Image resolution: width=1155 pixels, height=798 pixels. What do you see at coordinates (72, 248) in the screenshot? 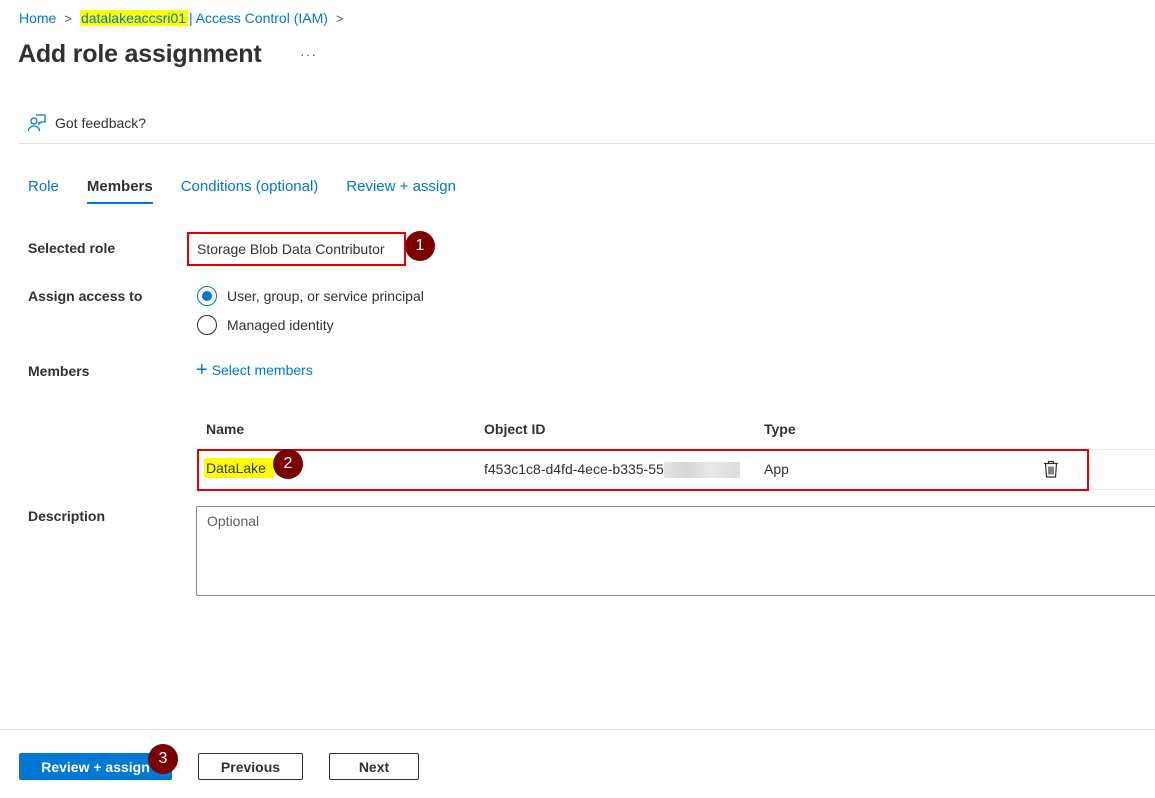
I see `selected-role-label: Selected role` at bounding box center [72, 248].